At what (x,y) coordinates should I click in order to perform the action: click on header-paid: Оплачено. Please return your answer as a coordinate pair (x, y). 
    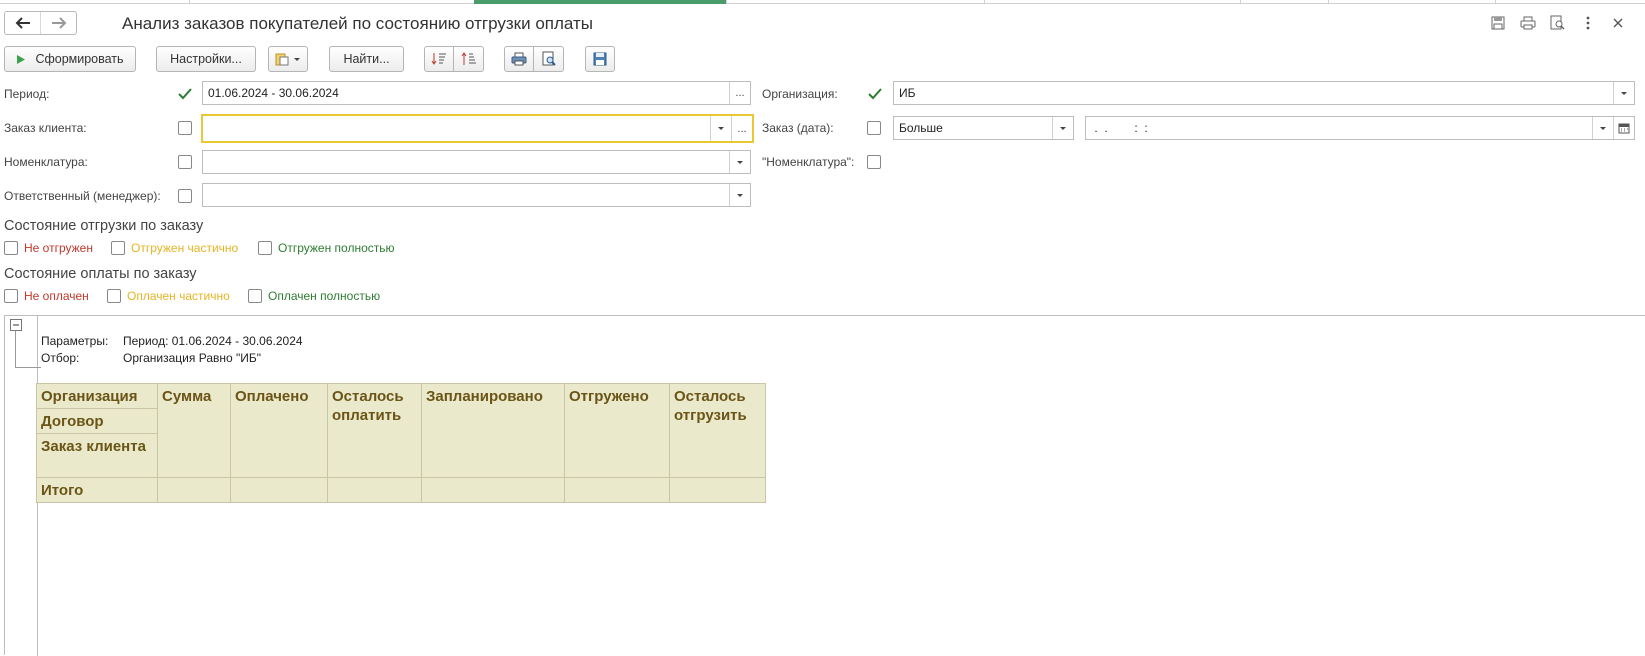
    Looking at the image, I should click on (279, 430).